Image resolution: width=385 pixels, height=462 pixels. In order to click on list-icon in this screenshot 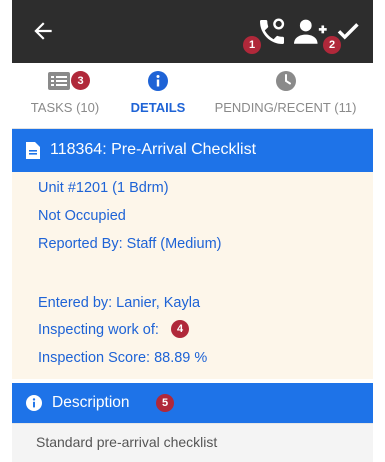, I will do `click(58, 81)`.